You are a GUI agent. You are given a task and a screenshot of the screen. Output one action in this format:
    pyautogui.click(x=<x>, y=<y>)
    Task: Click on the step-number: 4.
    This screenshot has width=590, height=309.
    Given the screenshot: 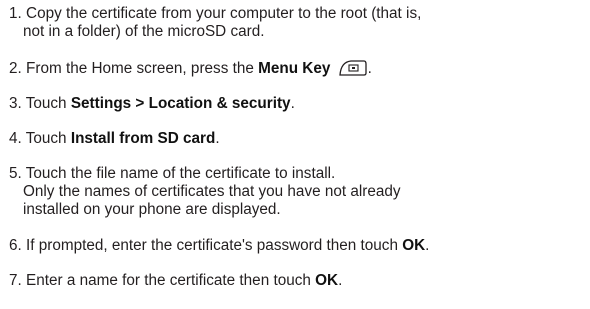 What is the action you would take?
    pyautogui.click(x=15, y=138)
    